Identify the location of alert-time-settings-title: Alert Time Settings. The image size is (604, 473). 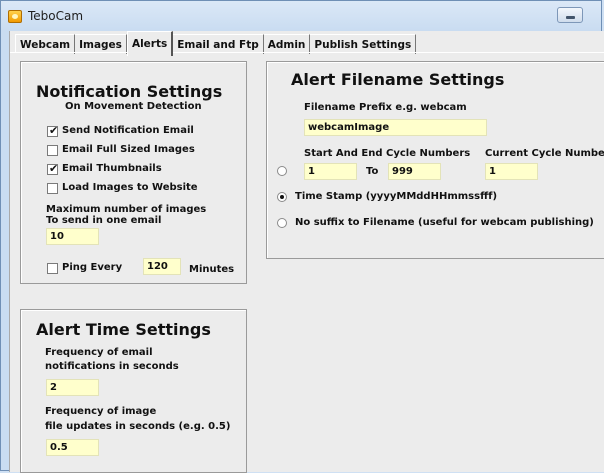
(123, 329).